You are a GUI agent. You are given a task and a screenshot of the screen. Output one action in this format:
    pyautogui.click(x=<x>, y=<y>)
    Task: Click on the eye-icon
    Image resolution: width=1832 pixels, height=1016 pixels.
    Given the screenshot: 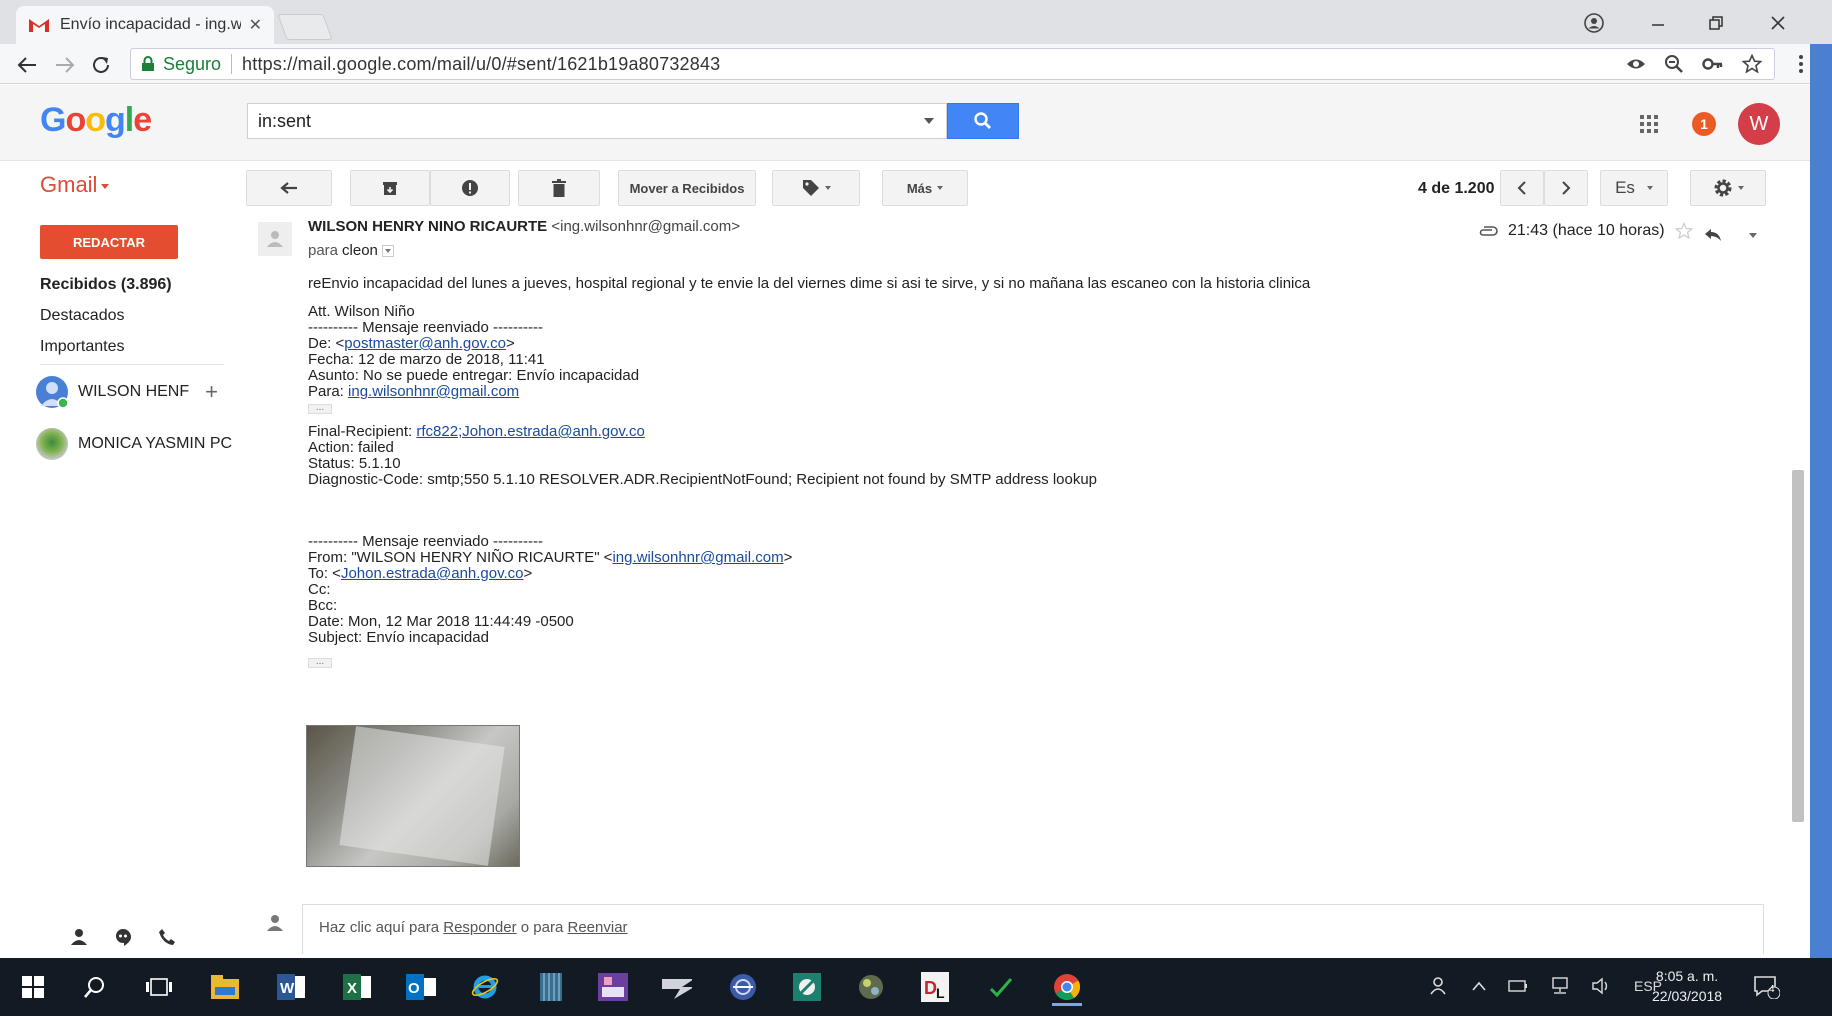 What is the action you would take?
    pyautogui.click(x=1636, y=64)
    